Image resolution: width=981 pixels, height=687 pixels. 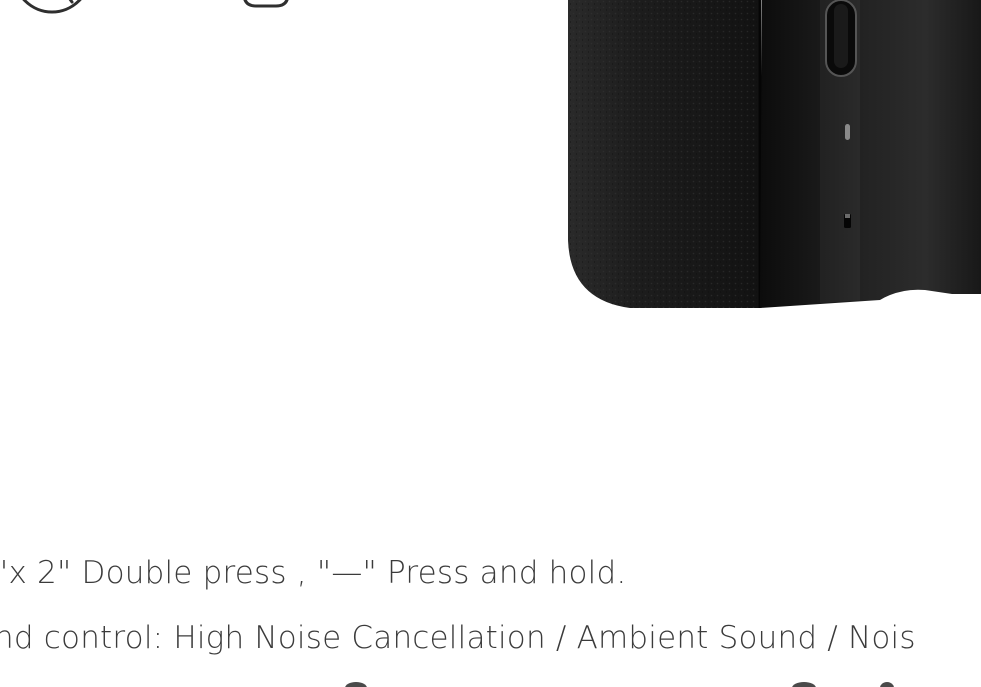 What do you see at coordinates (52, 7) in the screenshot?
I see `play-circle-icon` at bounding box center [52, 7].